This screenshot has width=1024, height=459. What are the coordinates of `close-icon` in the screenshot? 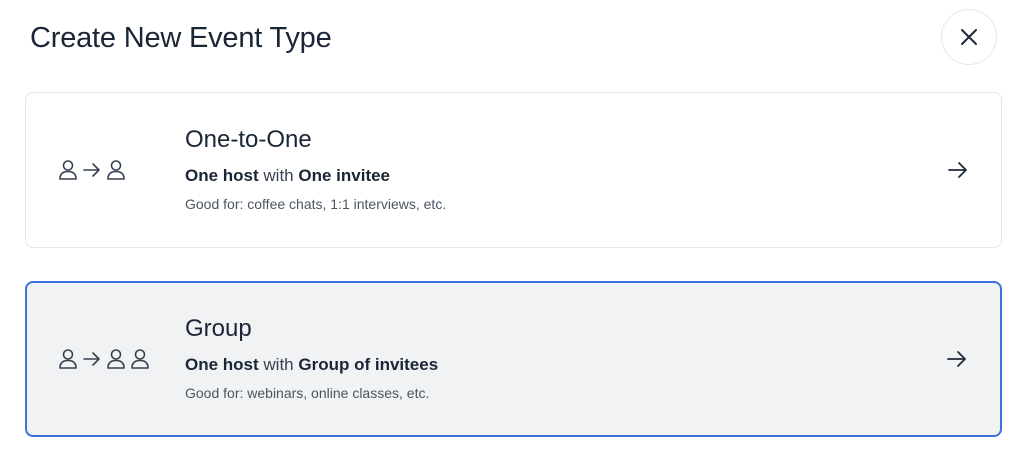 It's located at (969, 37).